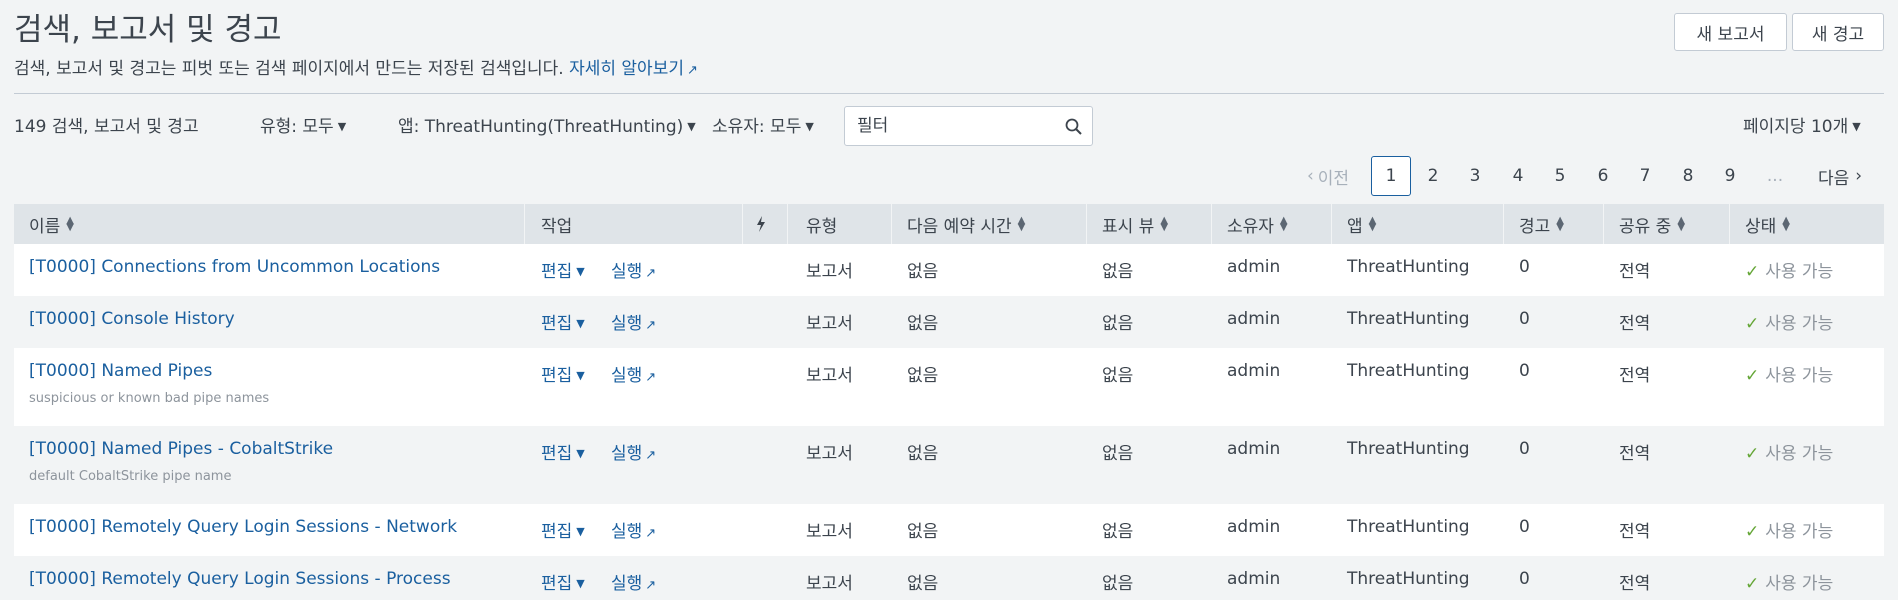 This screenshot has height=600, width=1898. What do you see at coordinates (757, 127) in the screenshot?
I see `owner-filter-label: 소유자: 모두` at bounding box center [757, 127].